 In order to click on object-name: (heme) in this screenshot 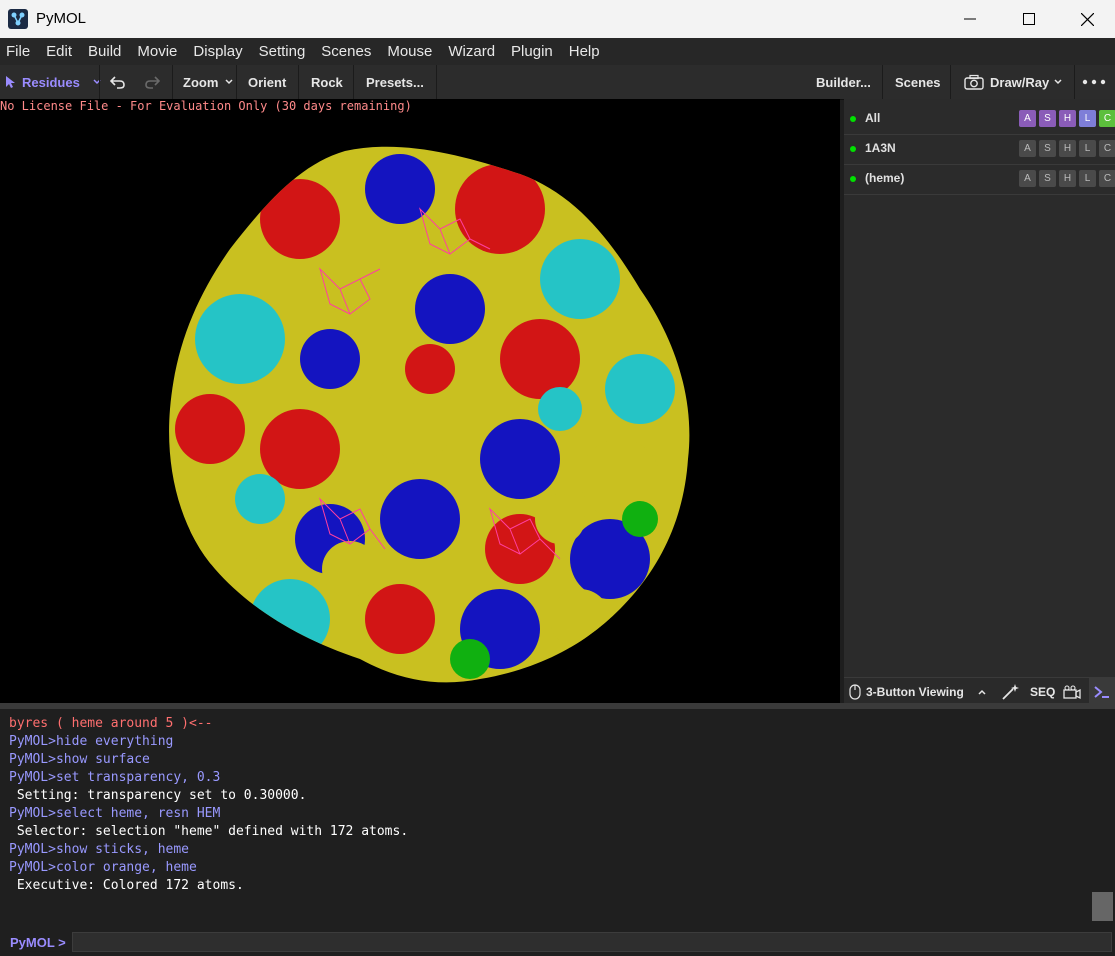, I will do `click(885, 178)`.